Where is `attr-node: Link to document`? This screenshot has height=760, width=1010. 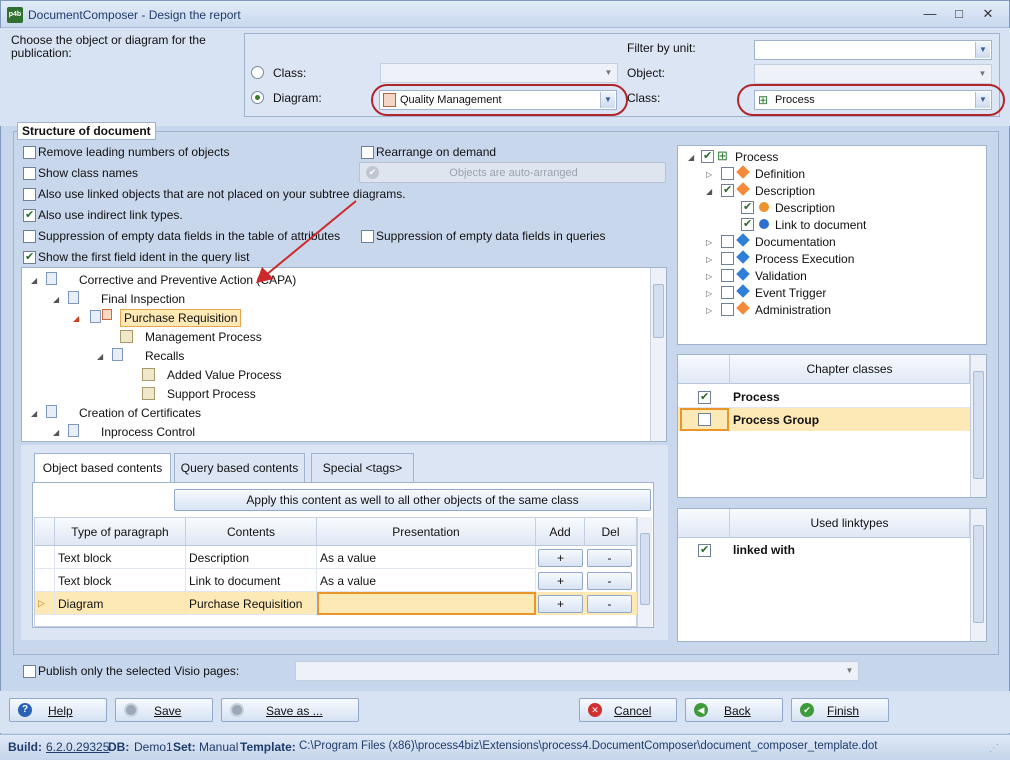 attr-node: Link to document is located at coordinates (820, 225).